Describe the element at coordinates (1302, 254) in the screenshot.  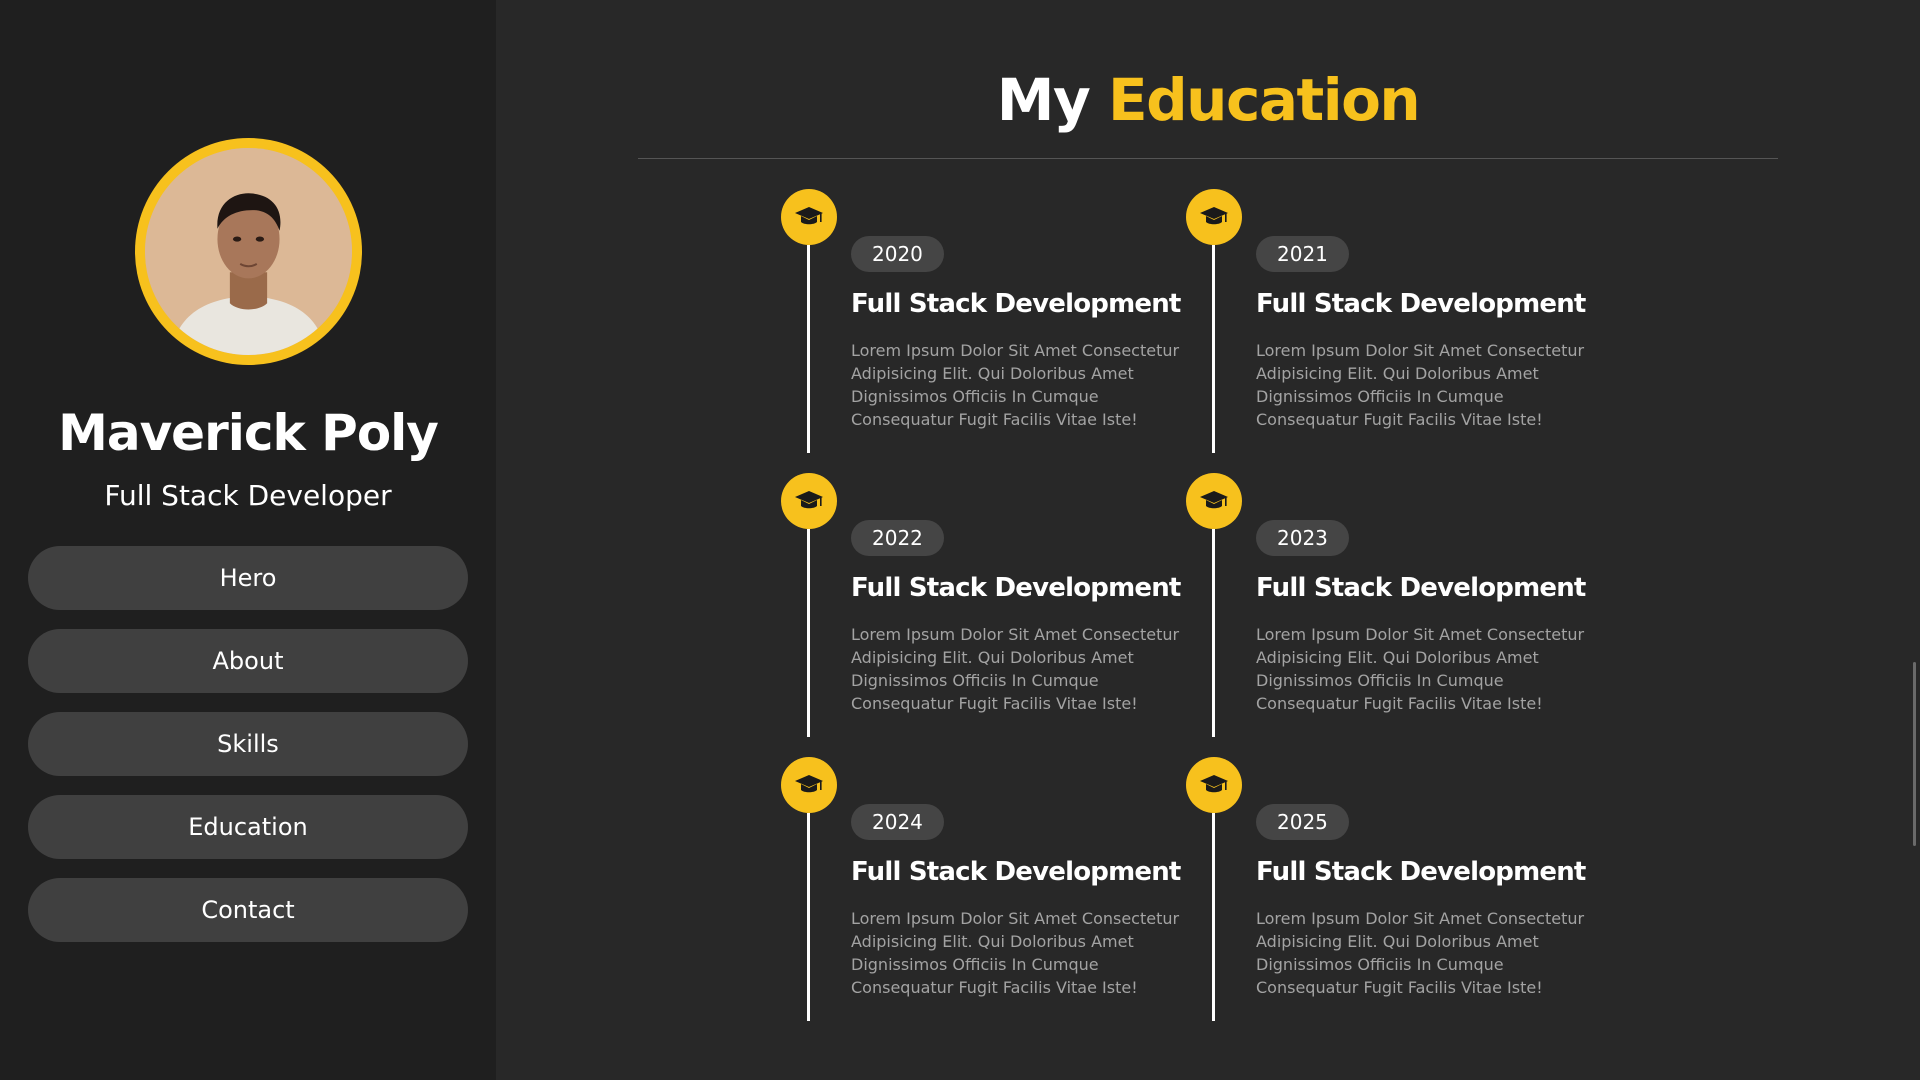
I see `year-badge: 2021` at that location.